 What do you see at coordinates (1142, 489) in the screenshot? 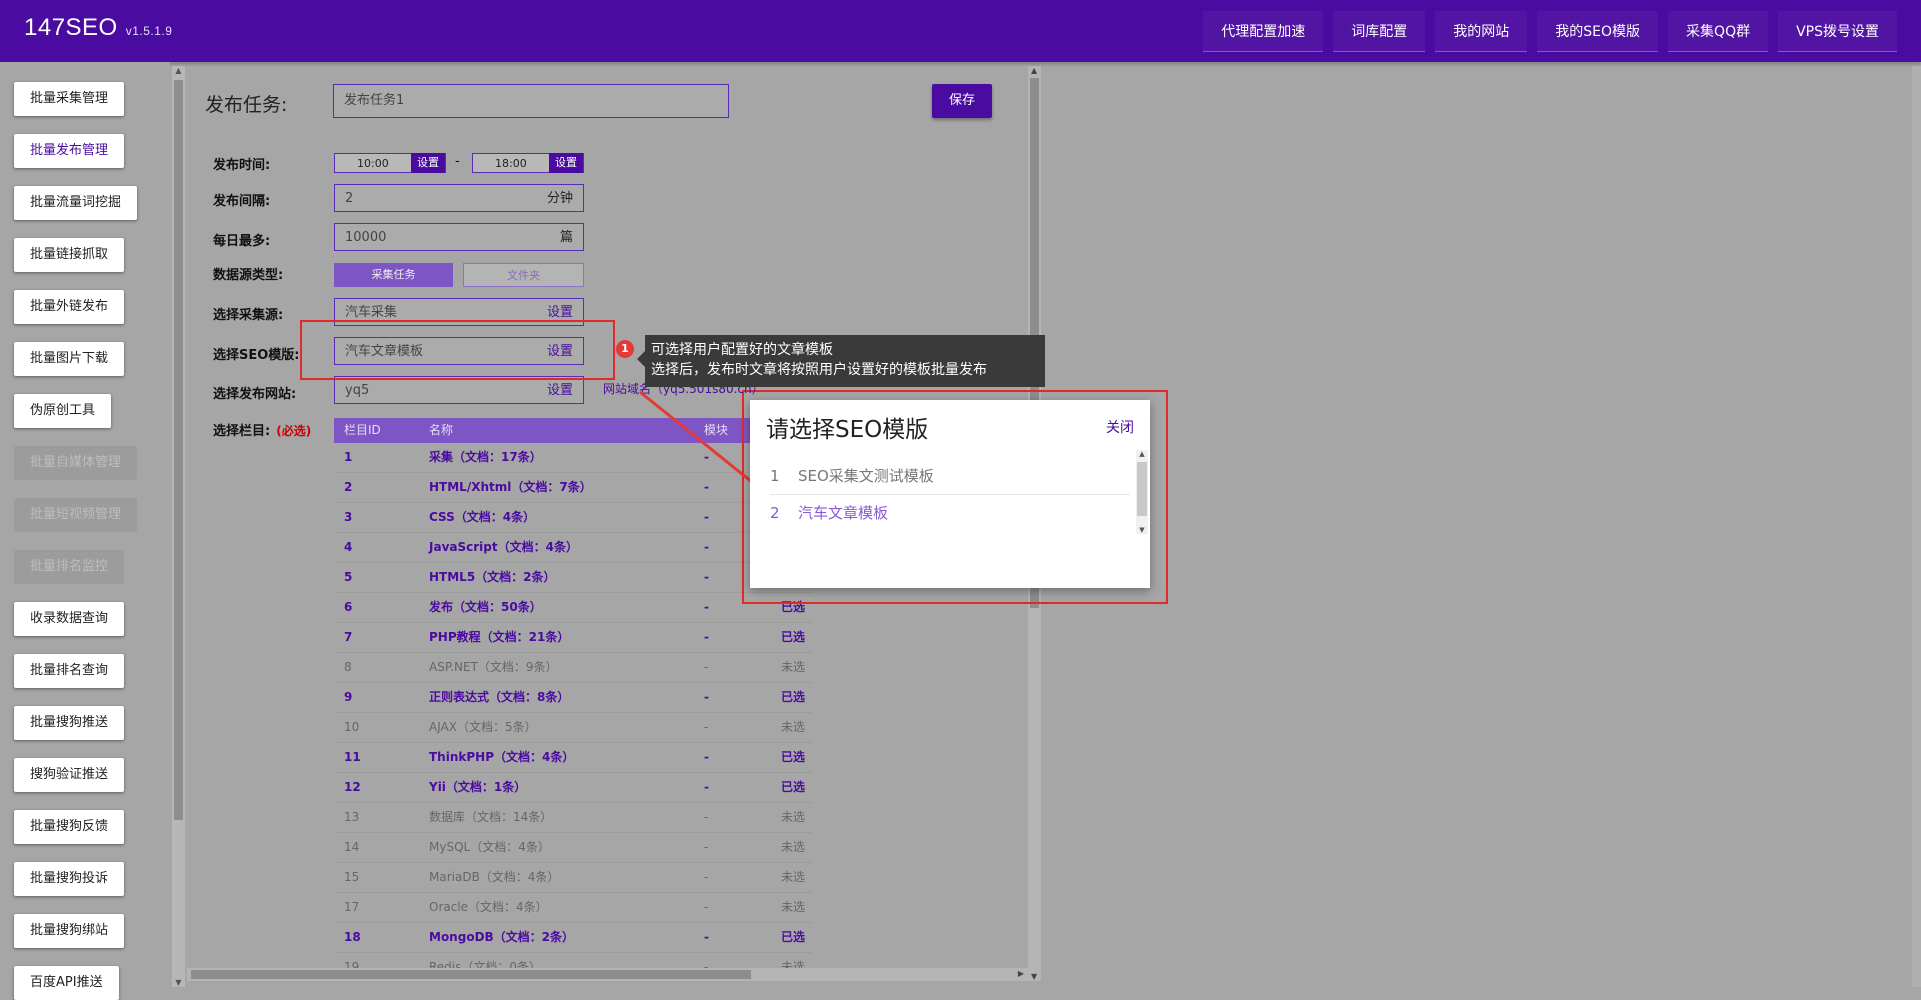
I see `modal-scroll-thumb` at bounding box center [1142, 489].